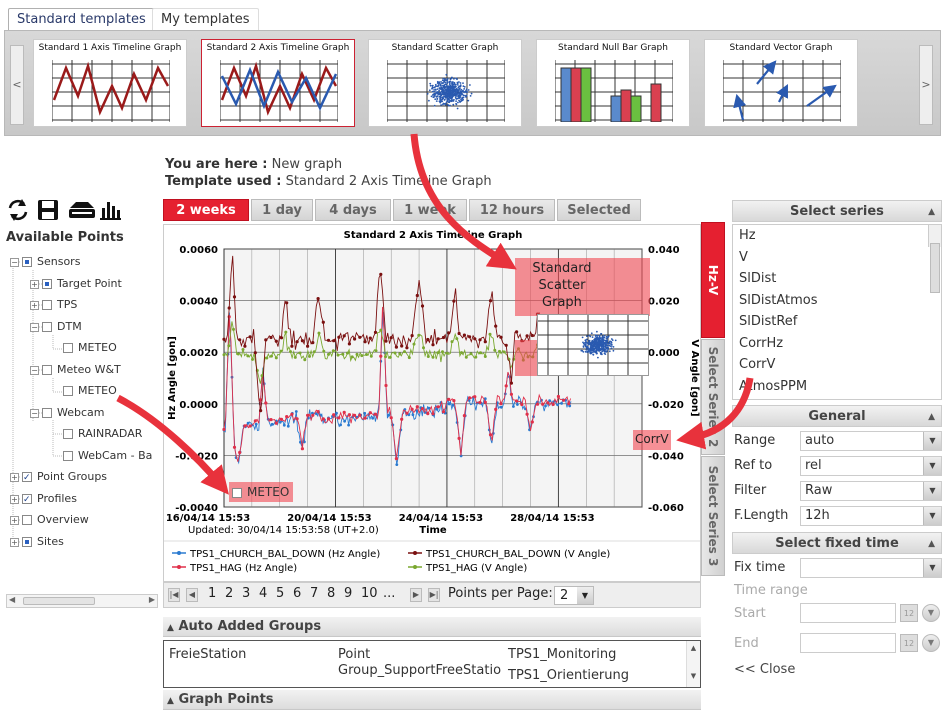  Describe the element at coordinates (174, 595) in the screenshot. I see `first-page-icon: |◀` at that location.